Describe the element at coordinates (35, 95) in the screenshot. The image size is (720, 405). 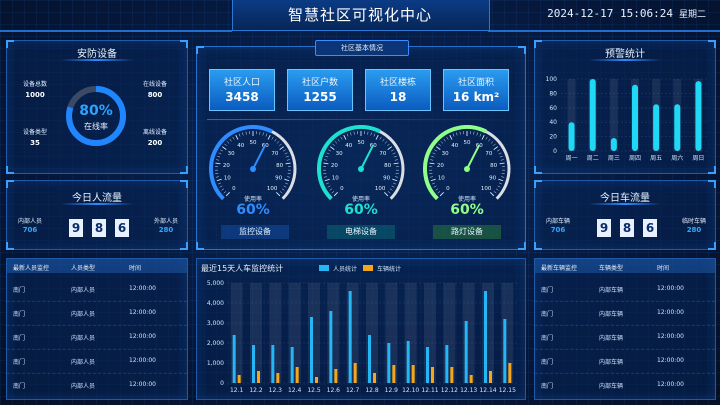
I see `total-value: 1000` at that location.